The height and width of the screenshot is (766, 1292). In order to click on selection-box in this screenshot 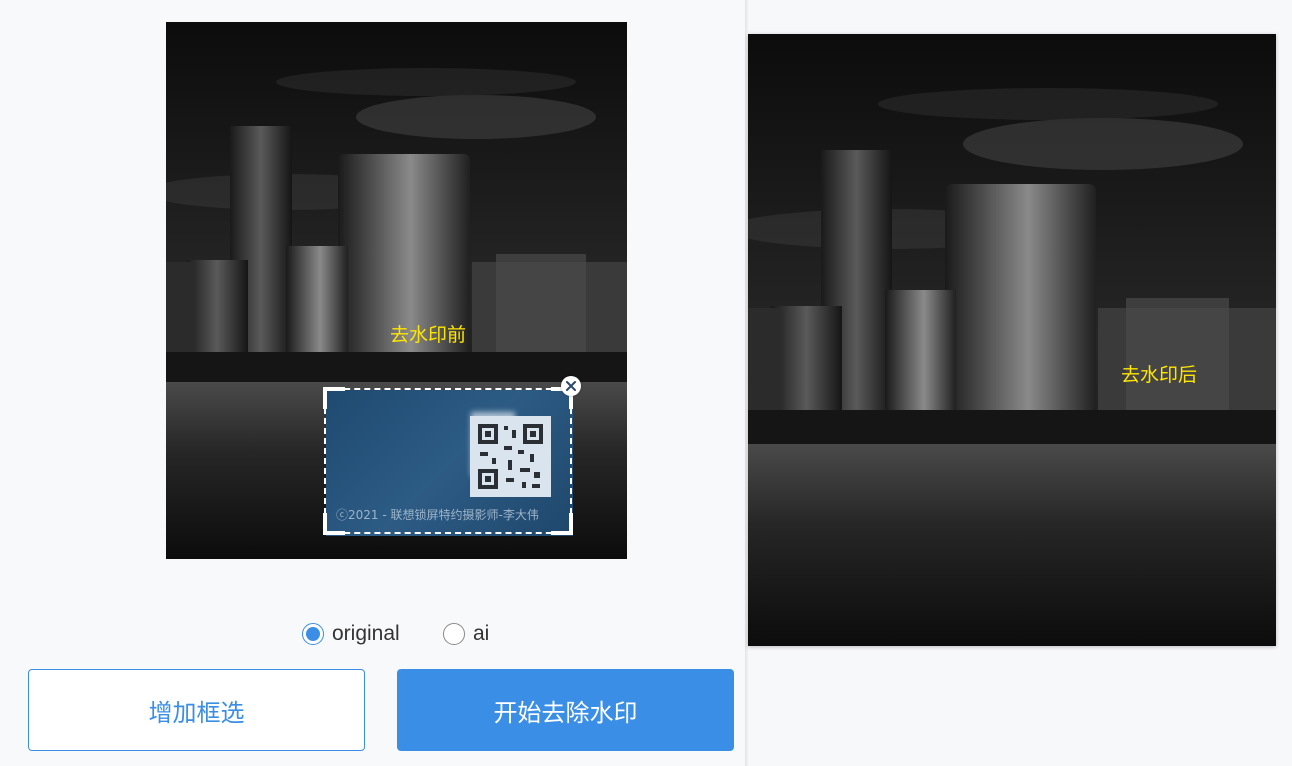, I will do `click(448, 461)`.